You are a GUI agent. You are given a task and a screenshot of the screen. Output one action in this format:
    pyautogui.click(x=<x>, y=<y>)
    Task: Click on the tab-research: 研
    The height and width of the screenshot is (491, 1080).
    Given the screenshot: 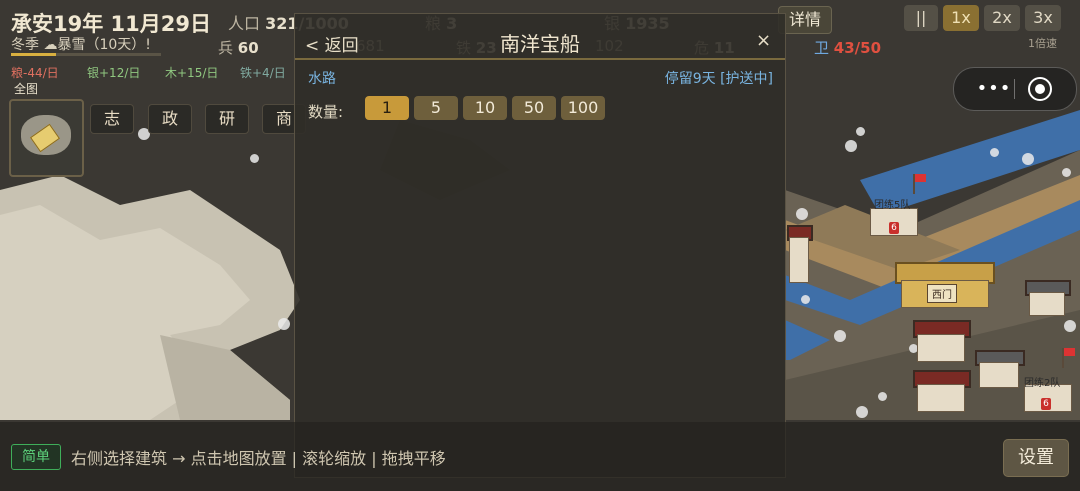 What is the action you would take?
    pyautogui.click(x=227, y=119)
    